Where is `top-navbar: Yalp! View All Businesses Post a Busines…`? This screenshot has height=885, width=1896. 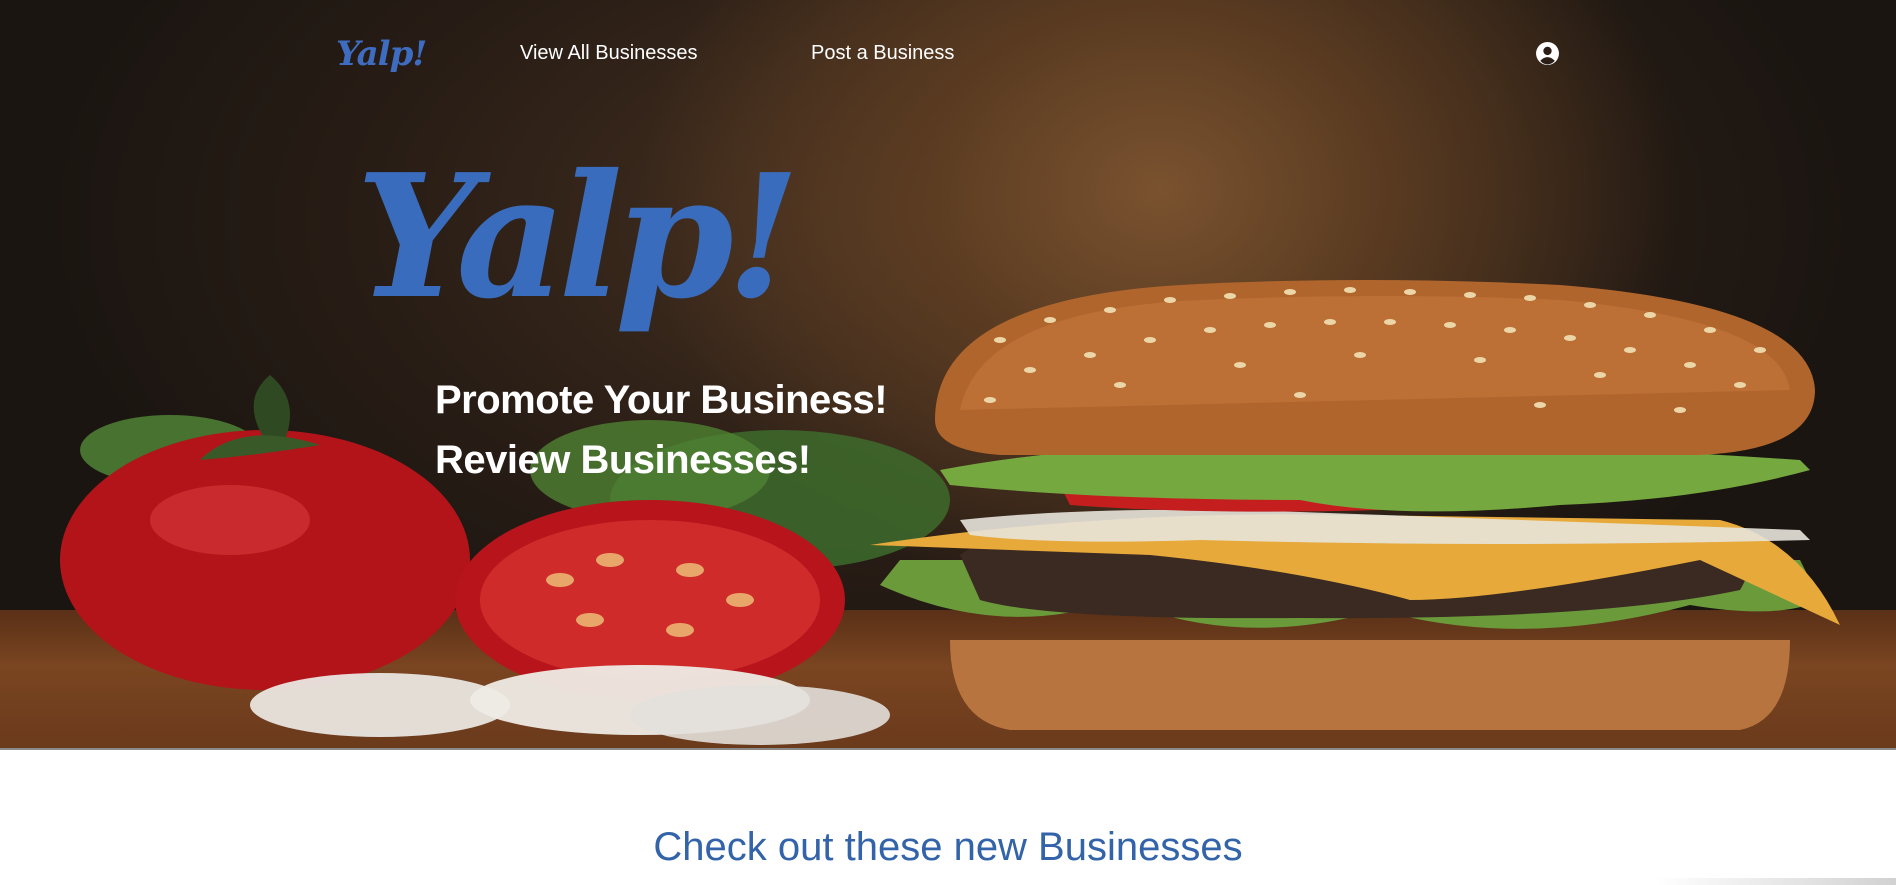
top-navbar: Yalp! View All Businesses Post a Busines… is located at coordinates (948, 54).